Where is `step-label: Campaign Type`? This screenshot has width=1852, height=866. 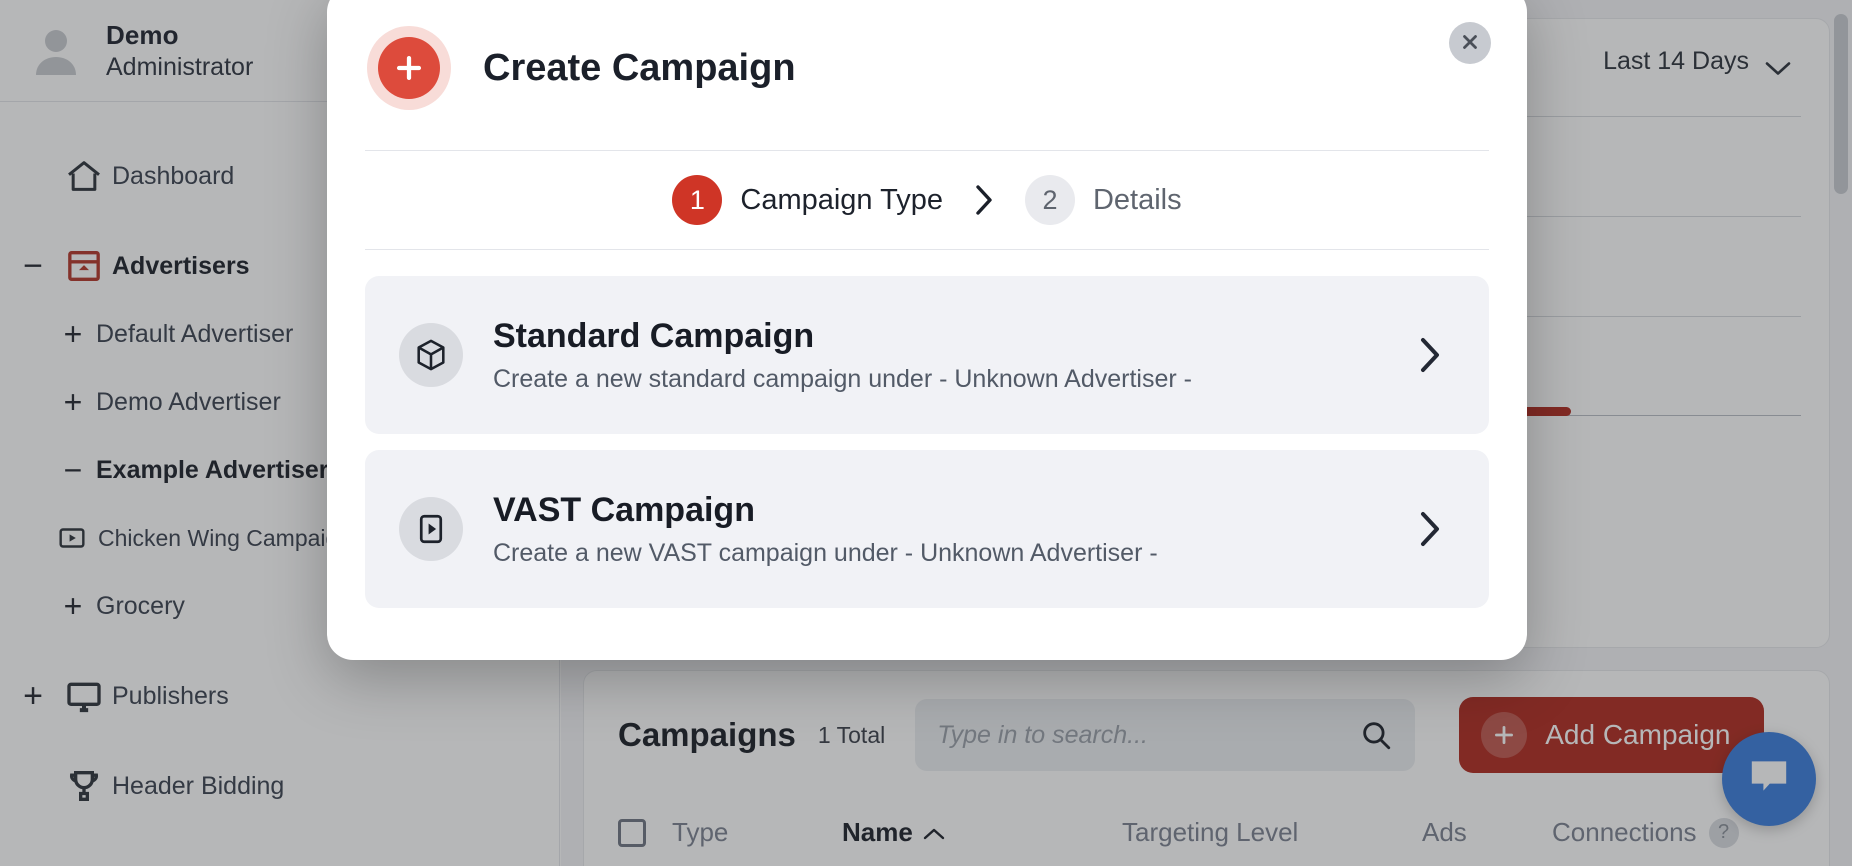 step-label: Campaign Type is located at coordinates (841, 199).